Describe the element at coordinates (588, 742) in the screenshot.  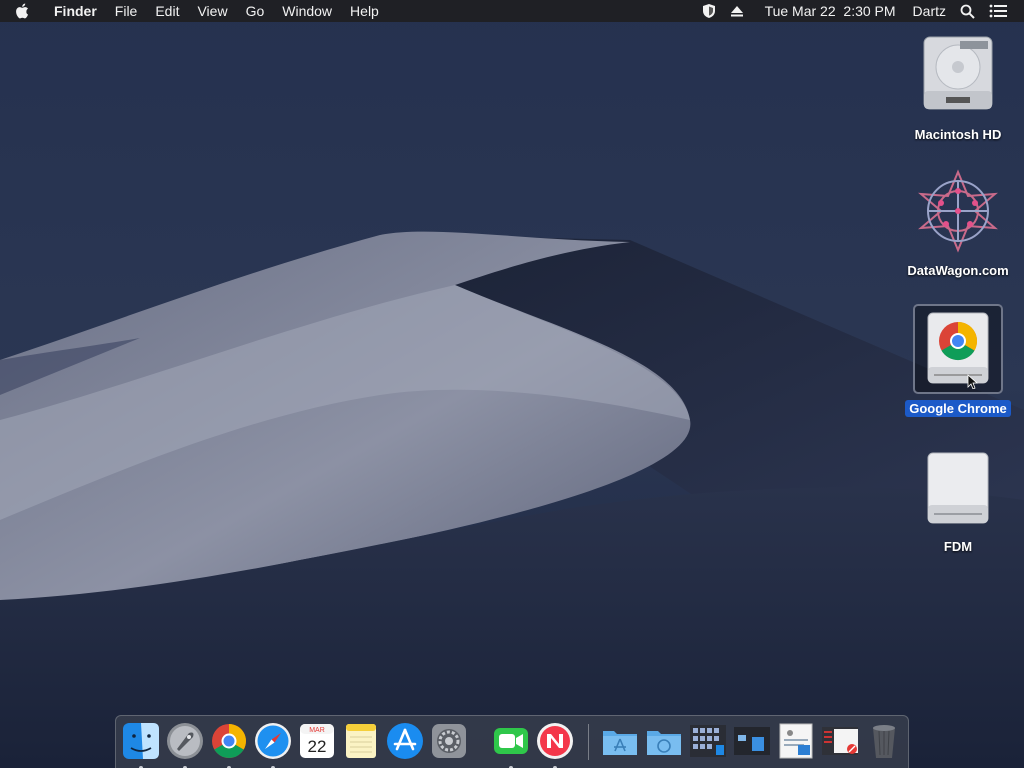
I see `dock-separator` at that location.